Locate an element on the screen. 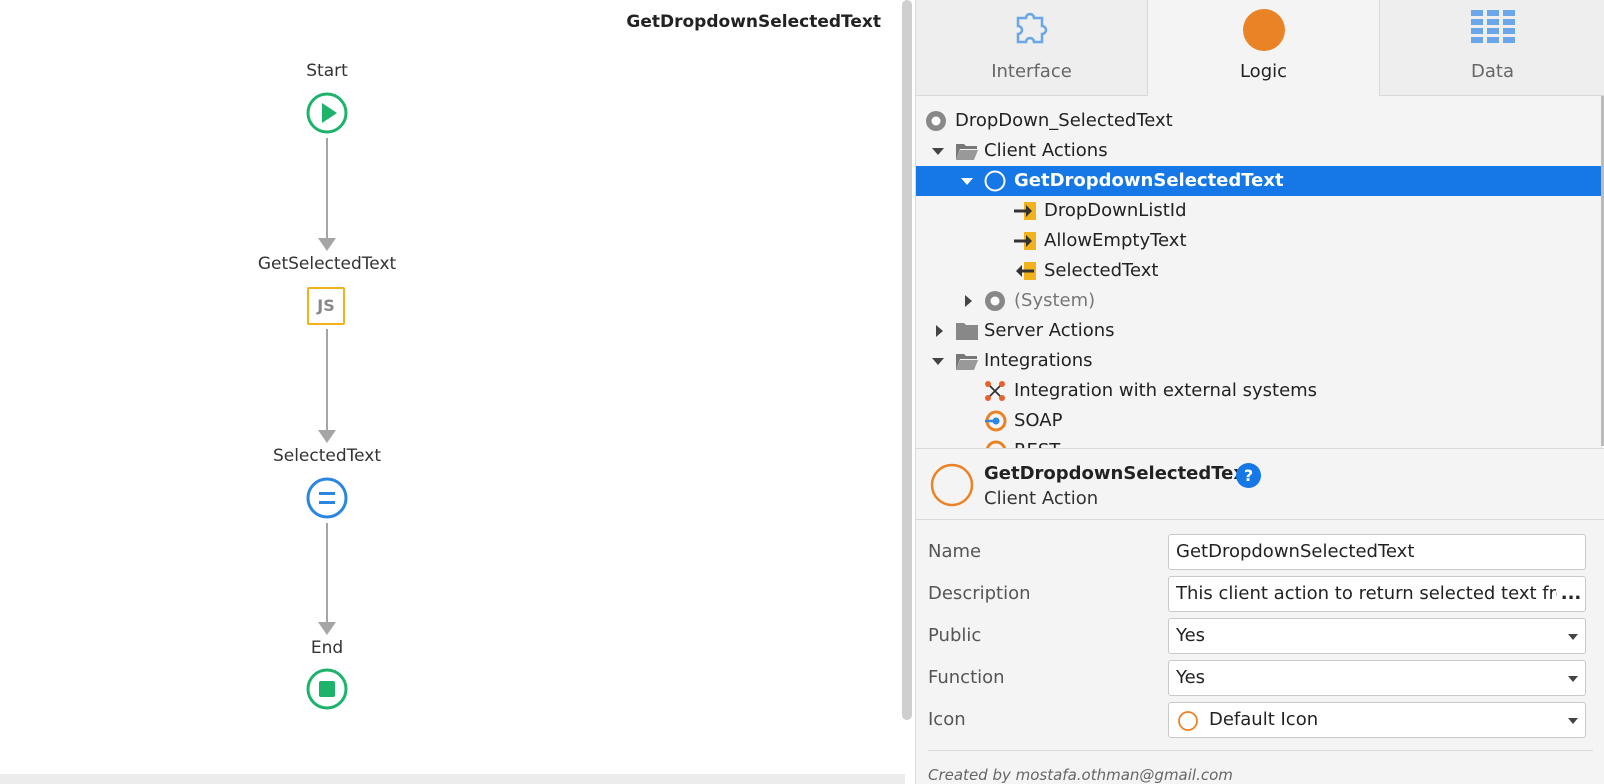  tab-logic: Logic is located at coordinates (1264, 48).